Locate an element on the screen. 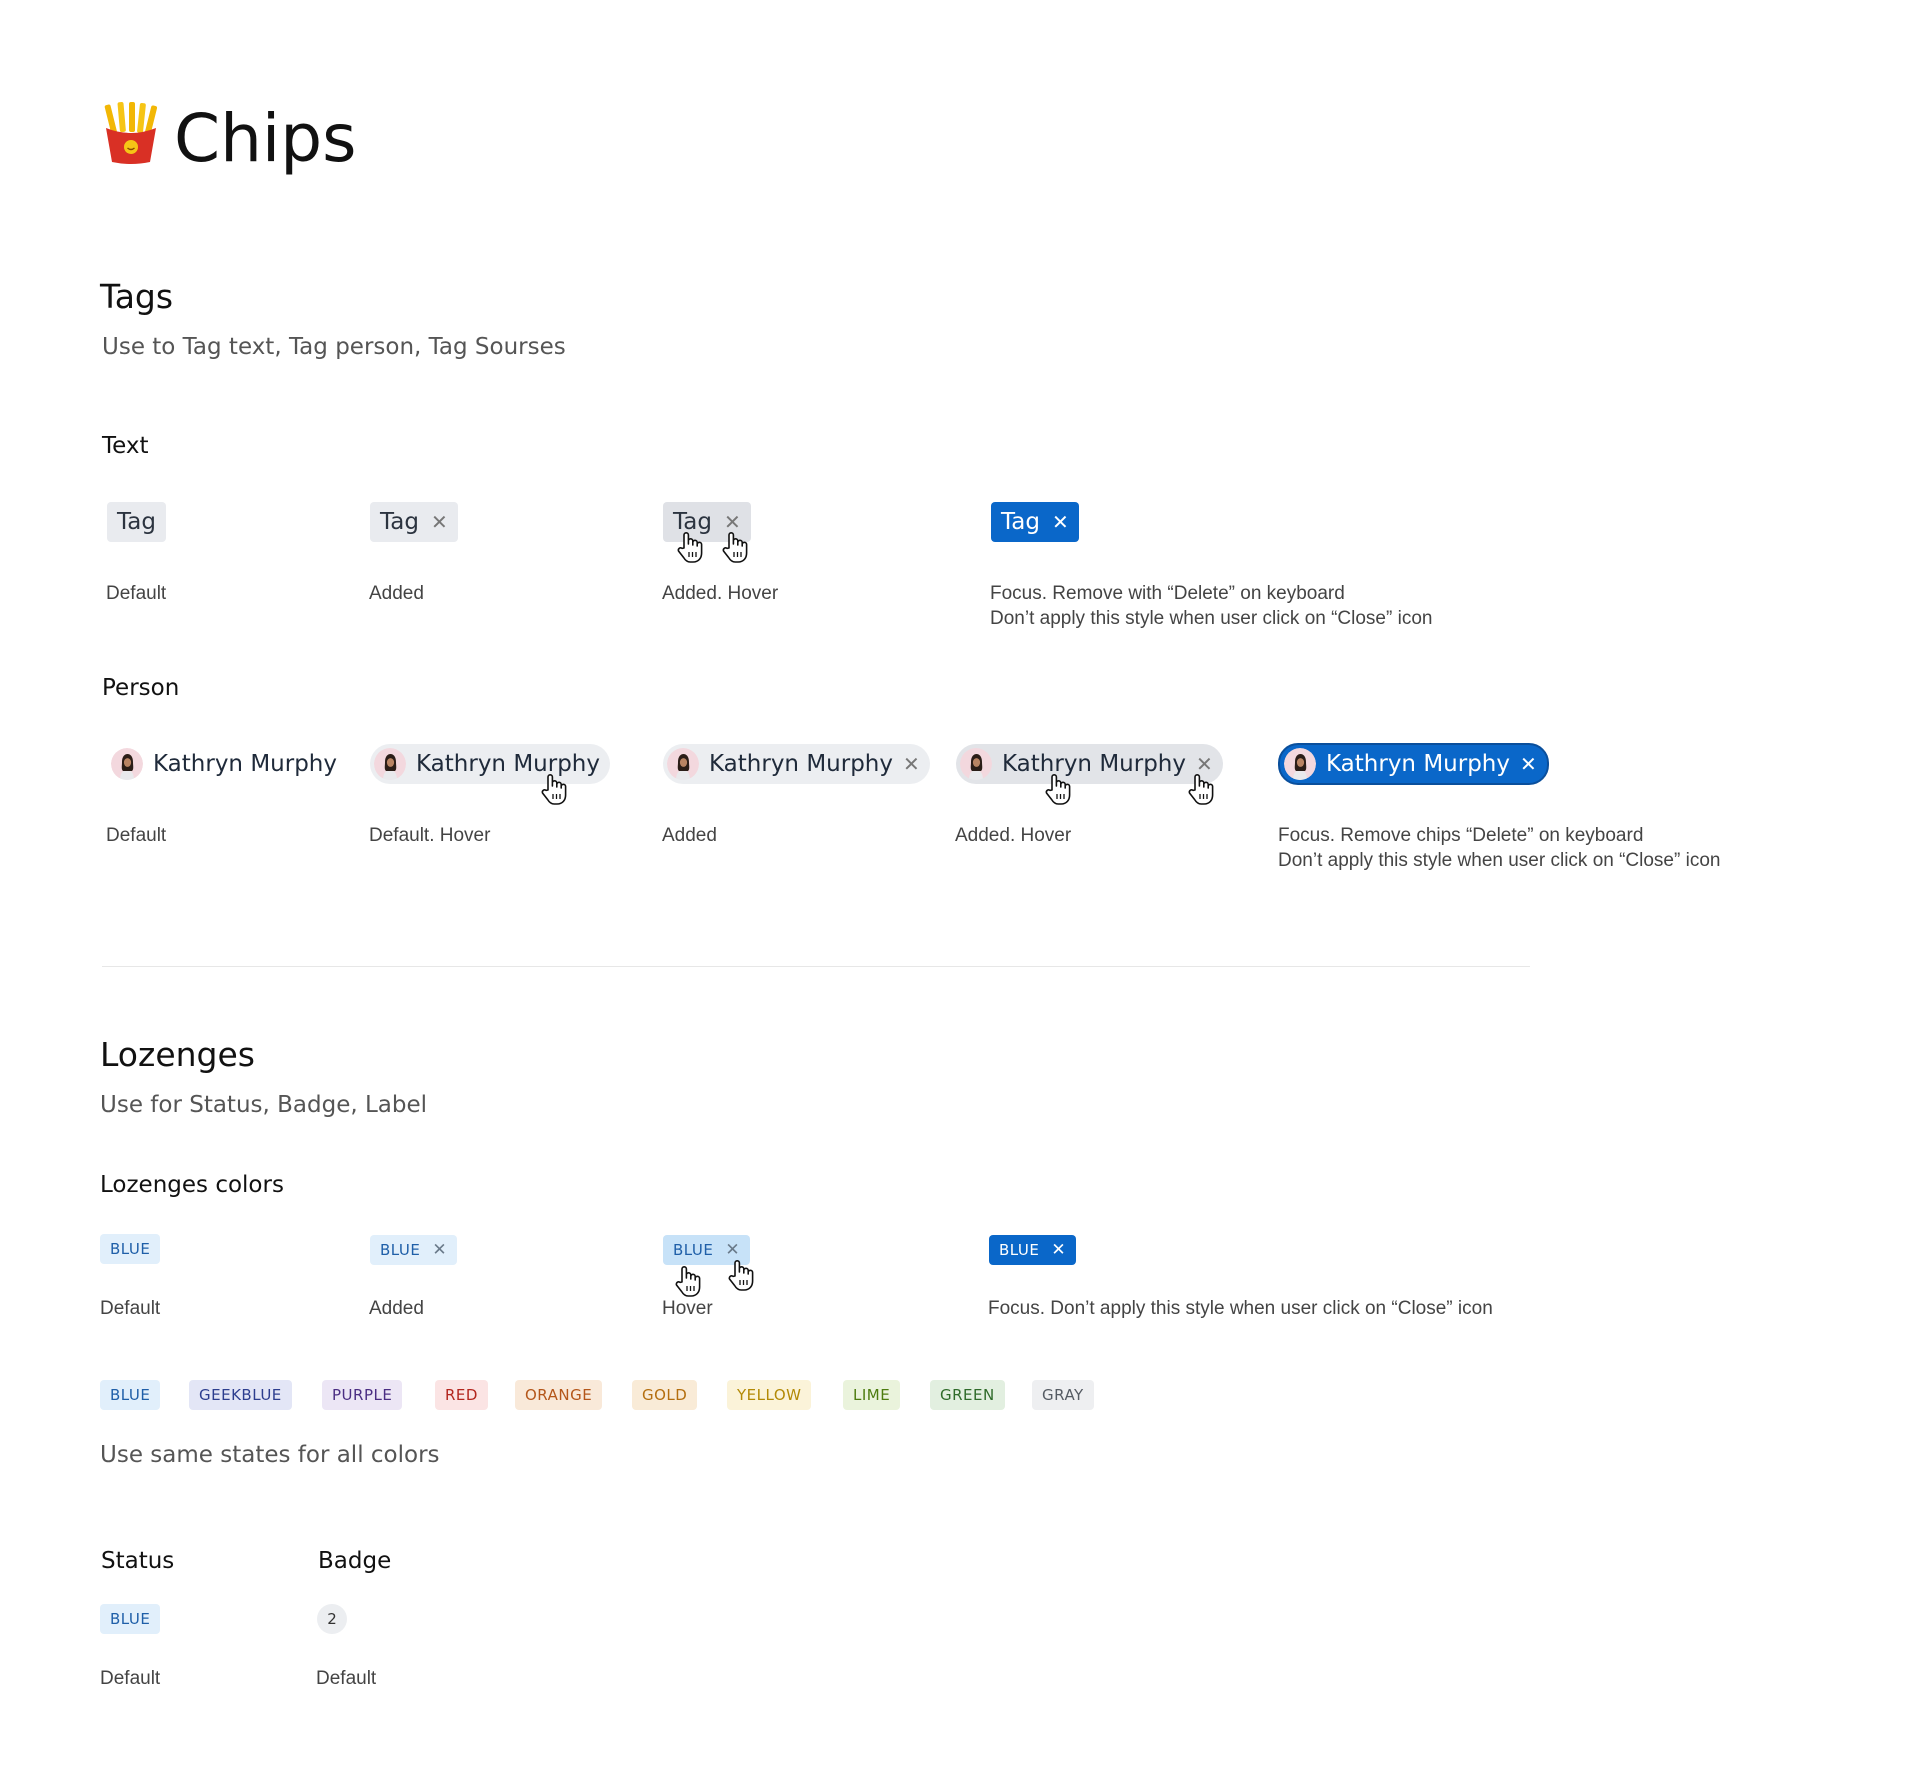  person-chip-focus: Kathryn Murphy ✕ is located at coordinates (1413, 764).